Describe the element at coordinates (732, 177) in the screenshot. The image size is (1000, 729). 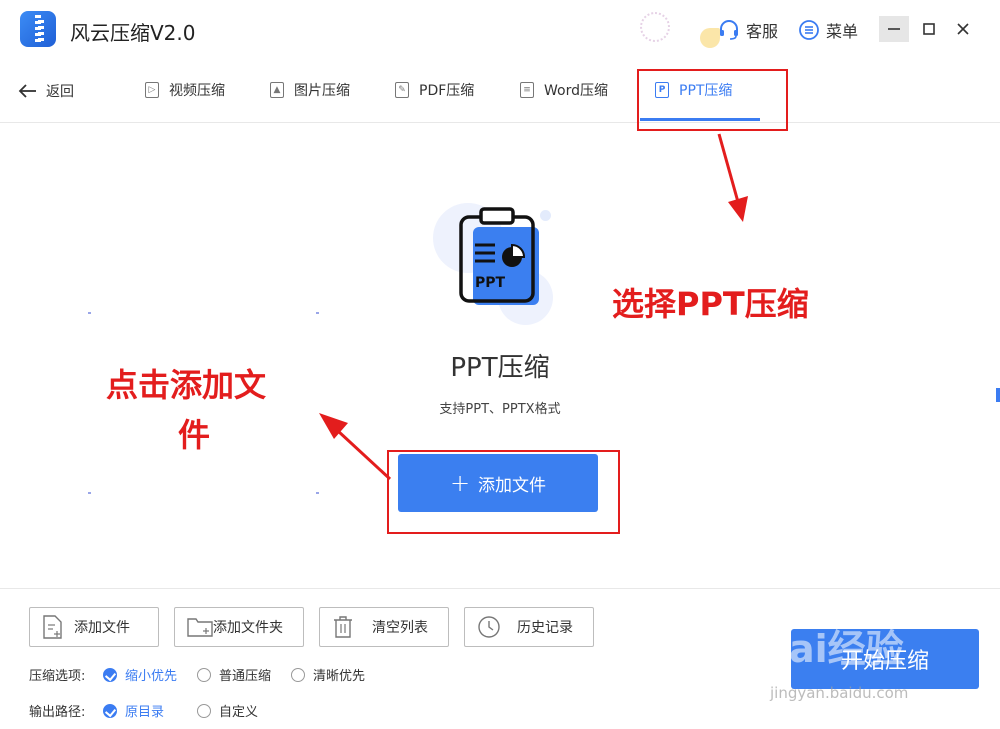
I see `annotation-arrow-down-icon` at that location.